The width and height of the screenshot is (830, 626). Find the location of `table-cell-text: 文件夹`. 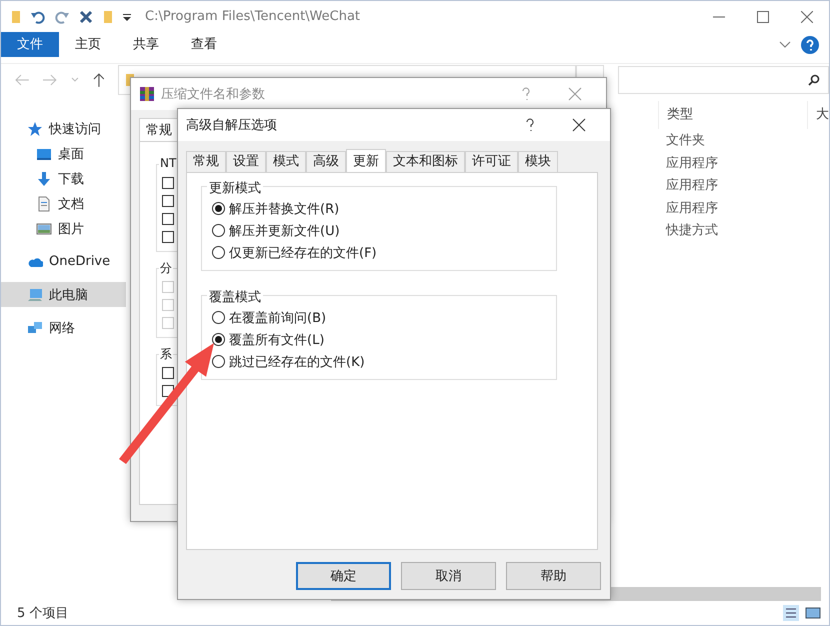

table-cell-text: 文件夹 is located at coordinates (685, 141).